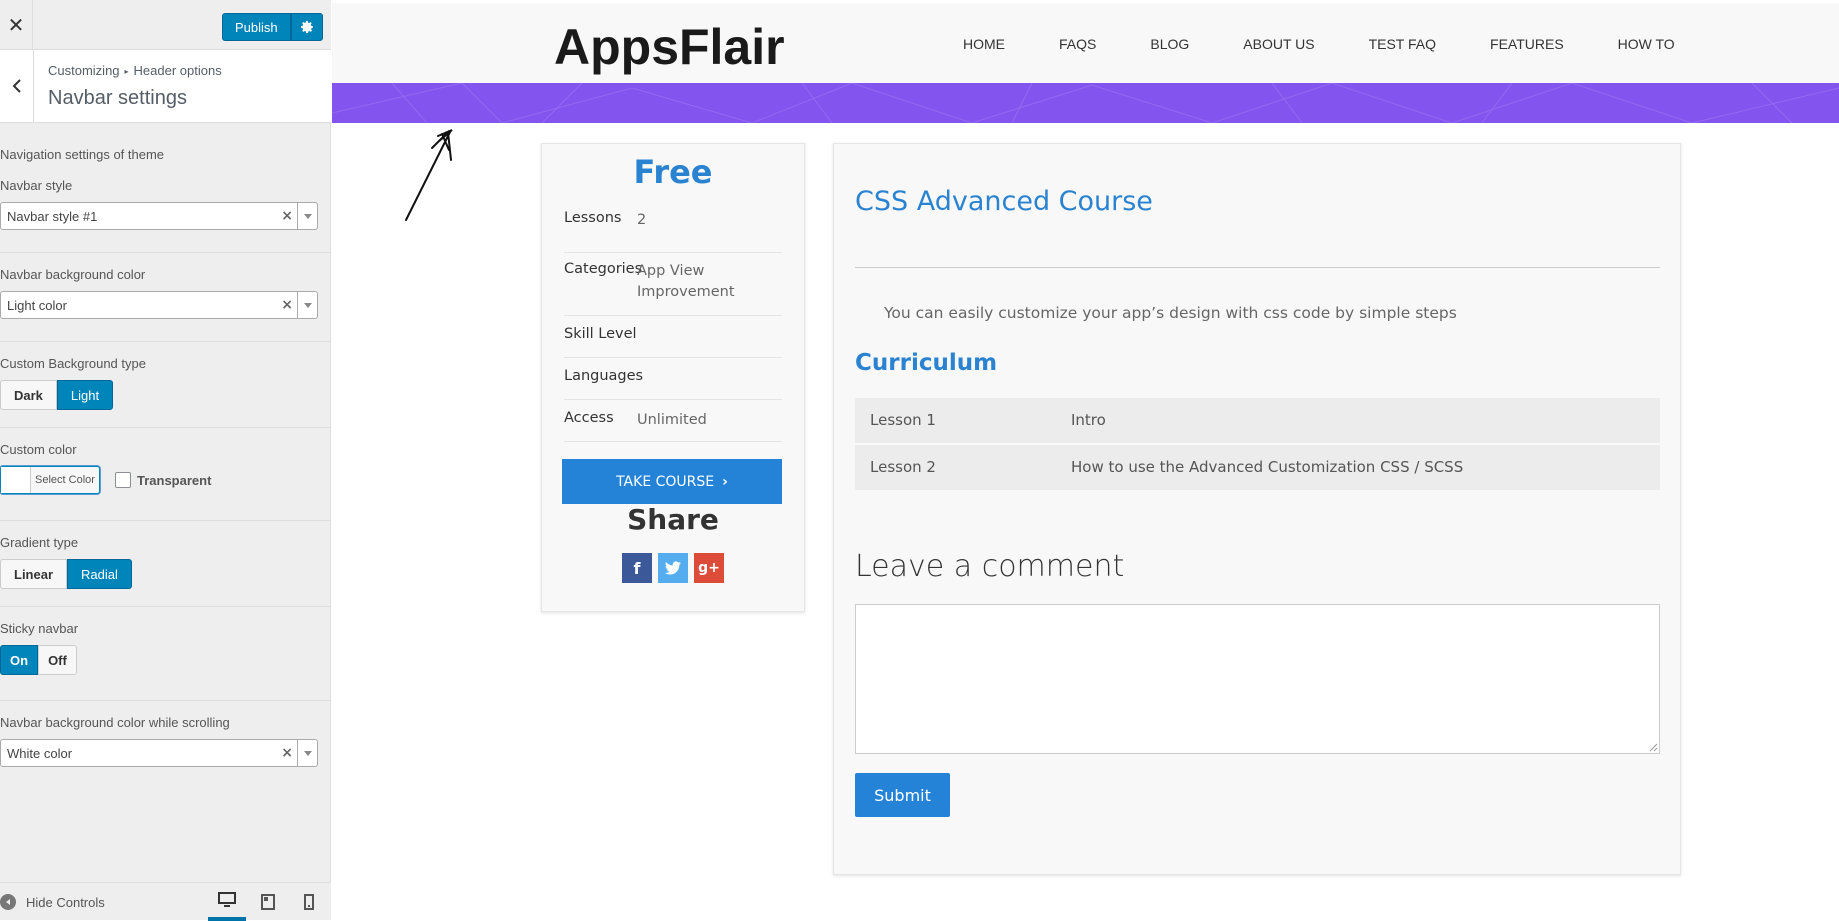 The image size is (1839, 921). Describe the element at coordinates (159, 753) in the screenshot. I see `navbar-scroll-color-select: White color ×` at that location.